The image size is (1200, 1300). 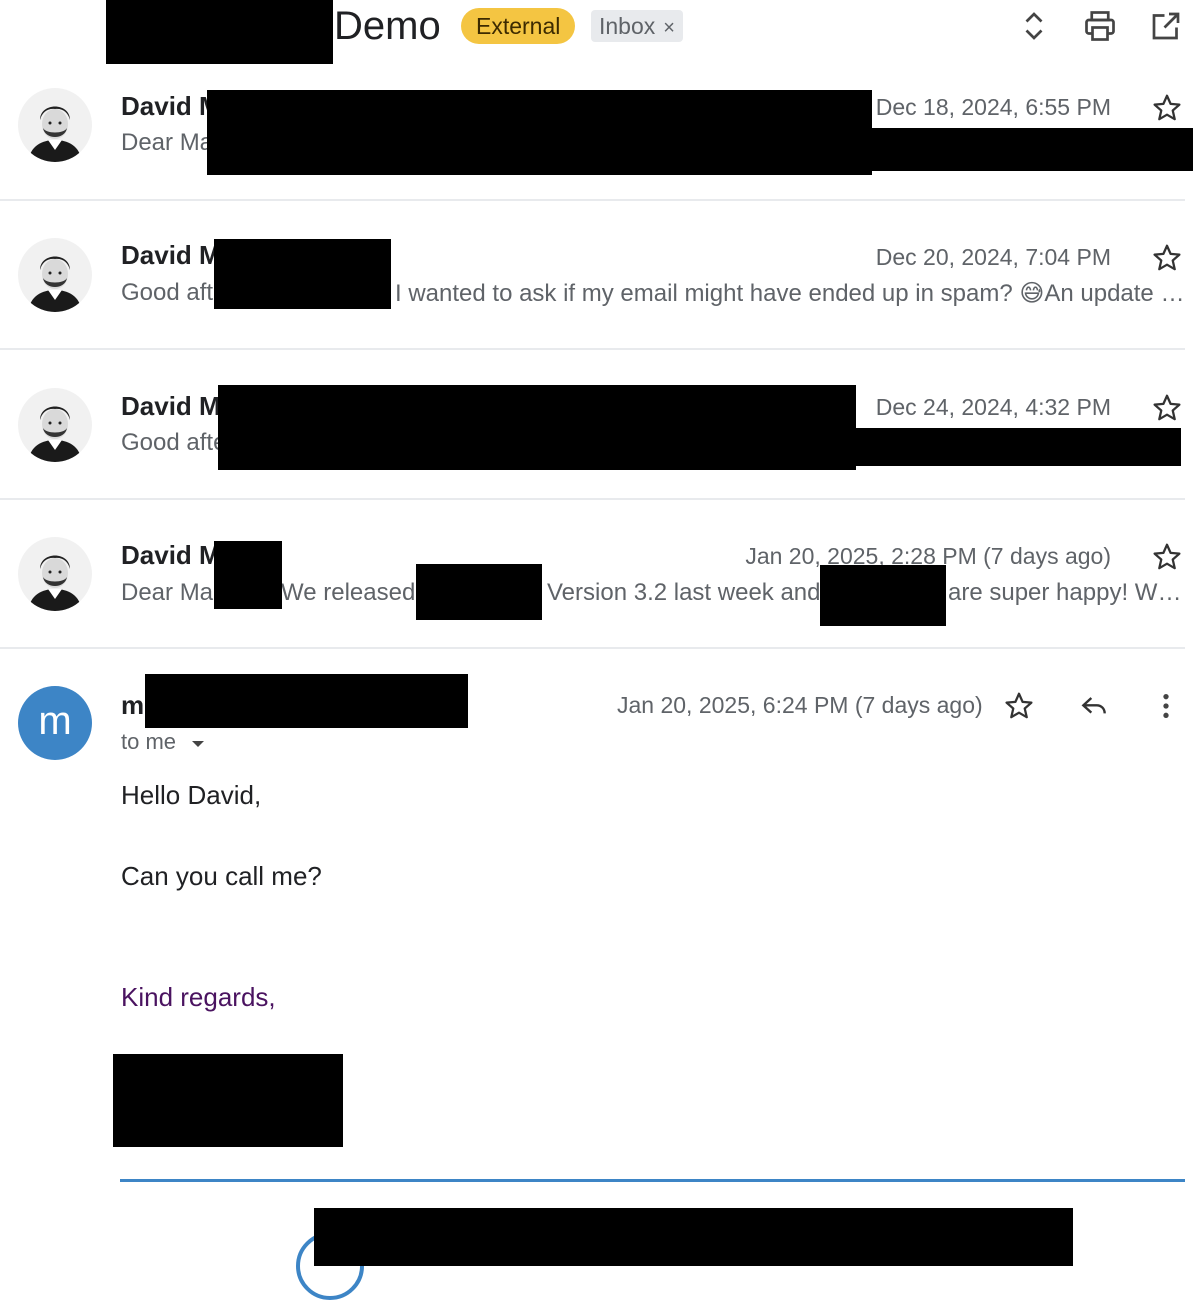 I want to click on message-date: Jan 20, 2025, 6:24 PM (7 days ago), so click(x=800, y=705).